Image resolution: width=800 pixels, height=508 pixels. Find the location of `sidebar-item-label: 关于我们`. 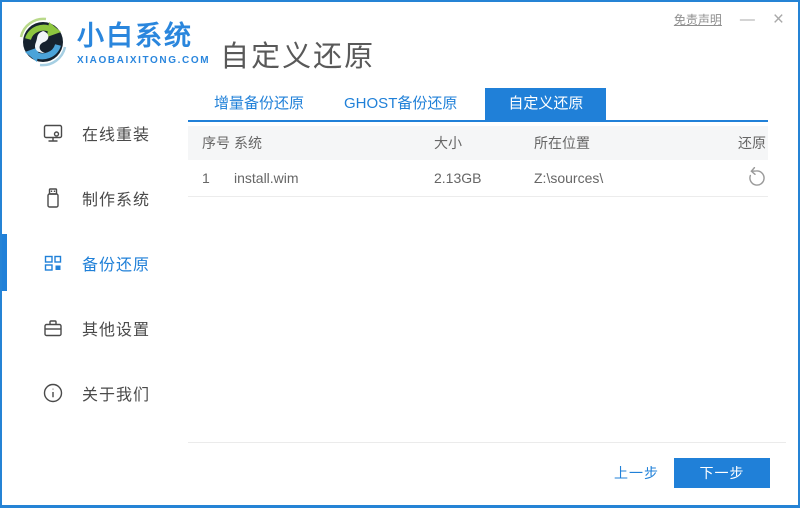

sidebar-item-label: 关于我们 is located at coordinates (116, 395).